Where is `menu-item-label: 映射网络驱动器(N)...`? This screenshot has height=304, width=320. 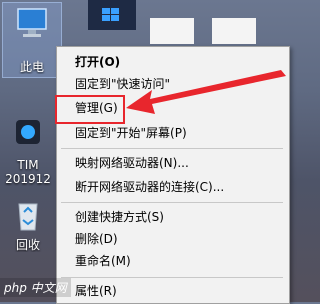
menu-item-label: 映射网络驱动器(N)... is located at coordinates (132, 163).